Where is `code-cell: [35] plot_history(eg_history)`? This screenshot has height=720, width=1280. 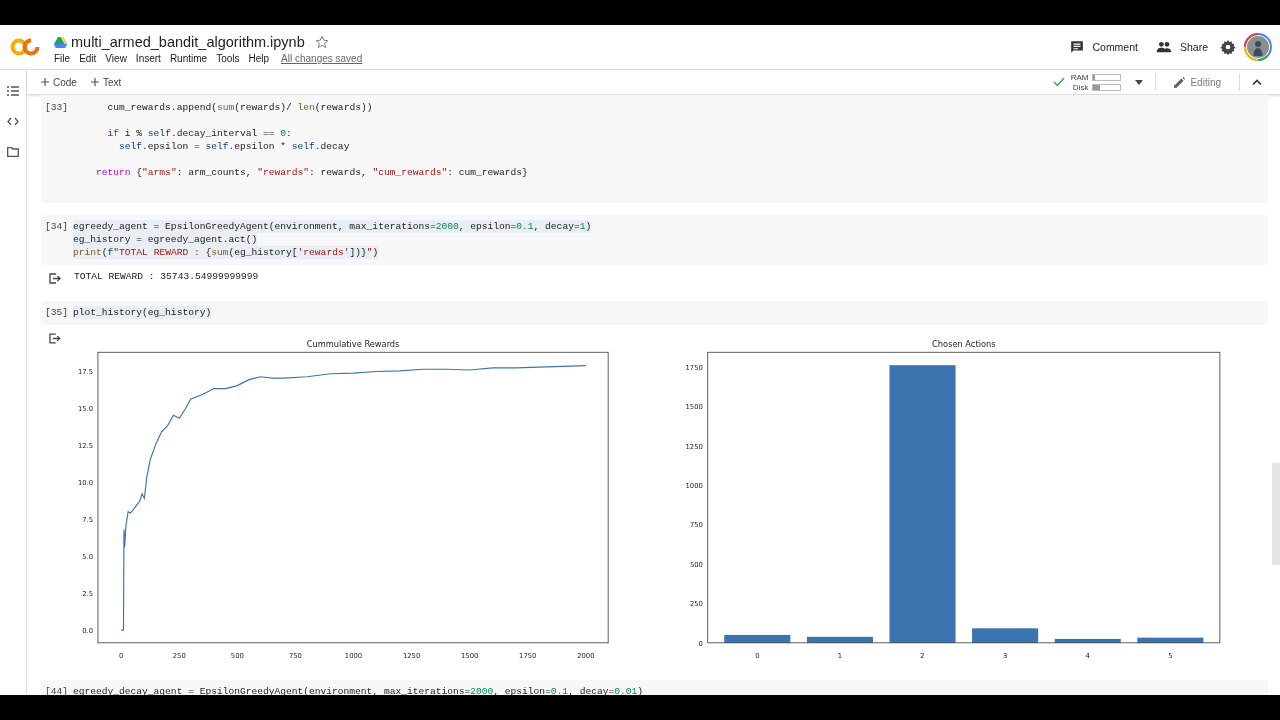 code-cell: [35] plot_history(eg_history) is located at coordinates (654, 313).